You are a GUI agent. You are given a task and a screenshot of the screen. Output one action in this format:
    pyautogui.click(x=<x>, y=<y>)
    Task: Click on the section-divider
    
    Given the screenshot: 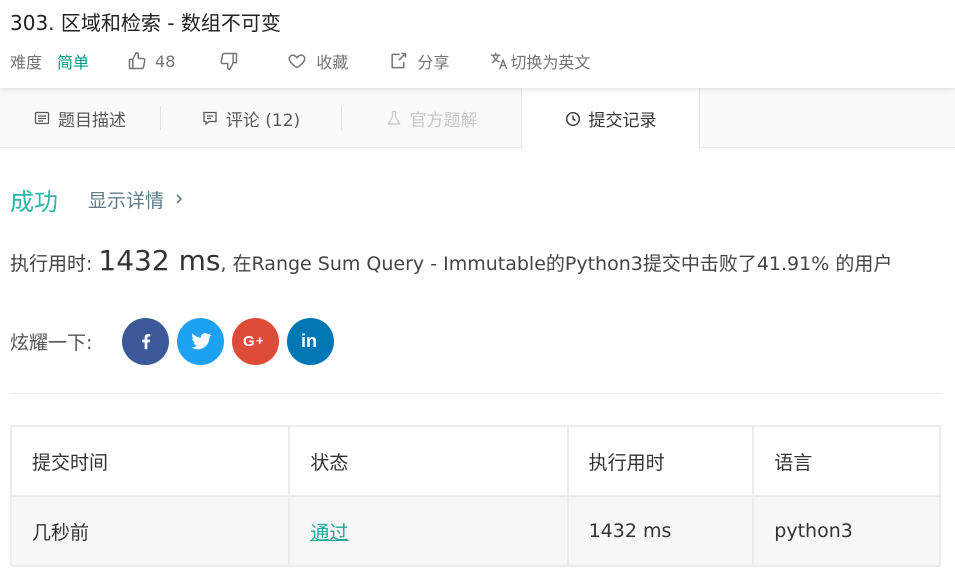 What is the action you would take?
    pyautogui.click(x=476, y=393)
    